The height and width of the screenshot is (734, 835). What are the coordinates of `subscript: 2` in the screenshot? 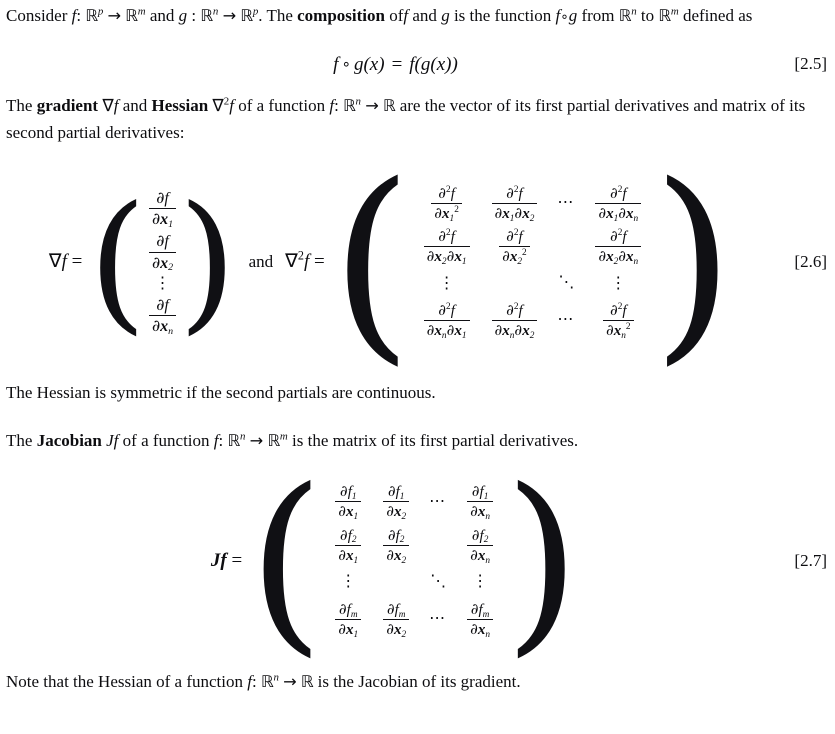 It's located at (616, 261).